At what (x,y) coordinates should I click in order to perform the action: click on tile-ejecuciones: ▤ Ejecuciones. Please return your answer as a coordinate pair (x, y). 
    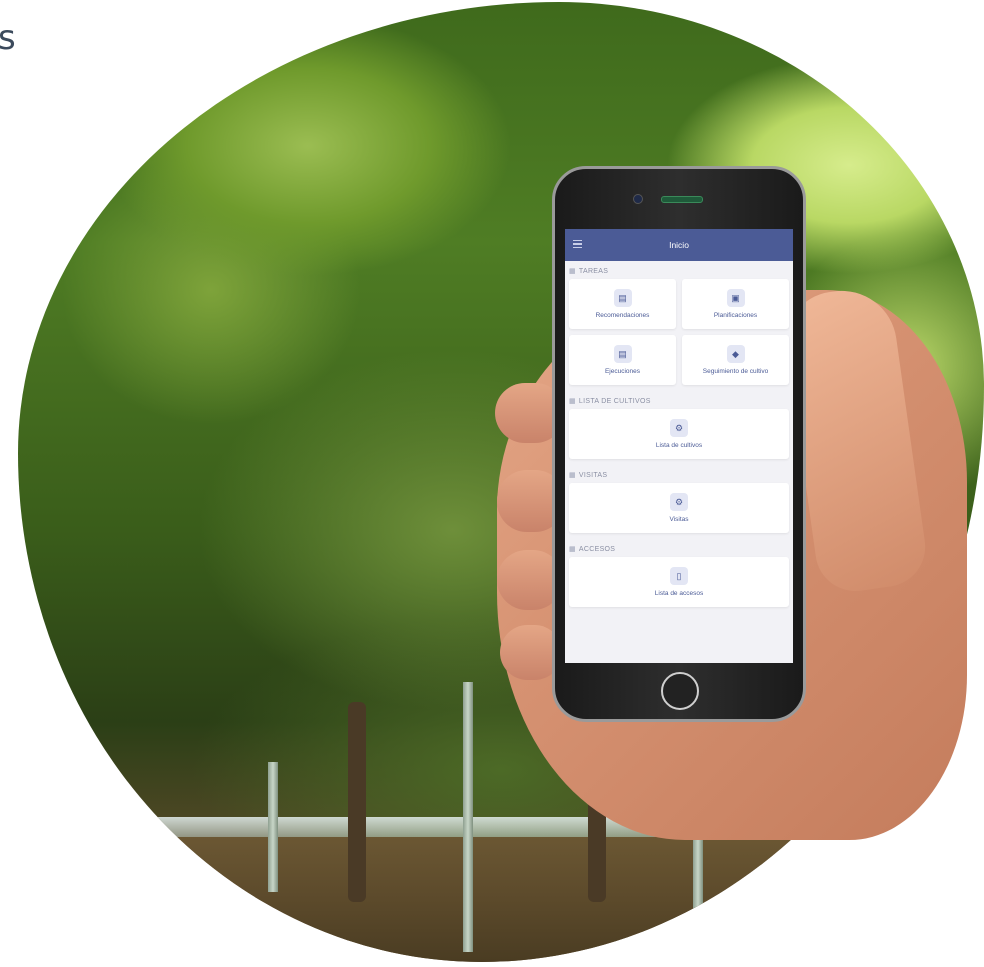
    Looking at the image, I should click on (622, 360).